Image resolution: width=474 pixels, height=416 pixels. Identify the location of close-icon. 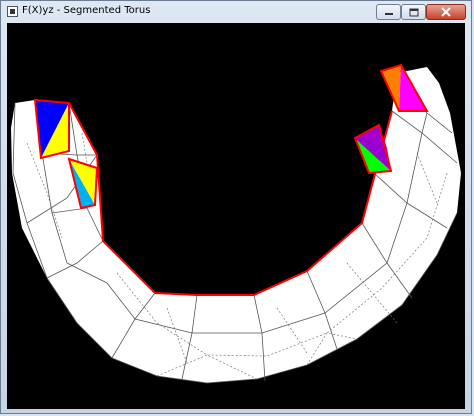
(446, 12).